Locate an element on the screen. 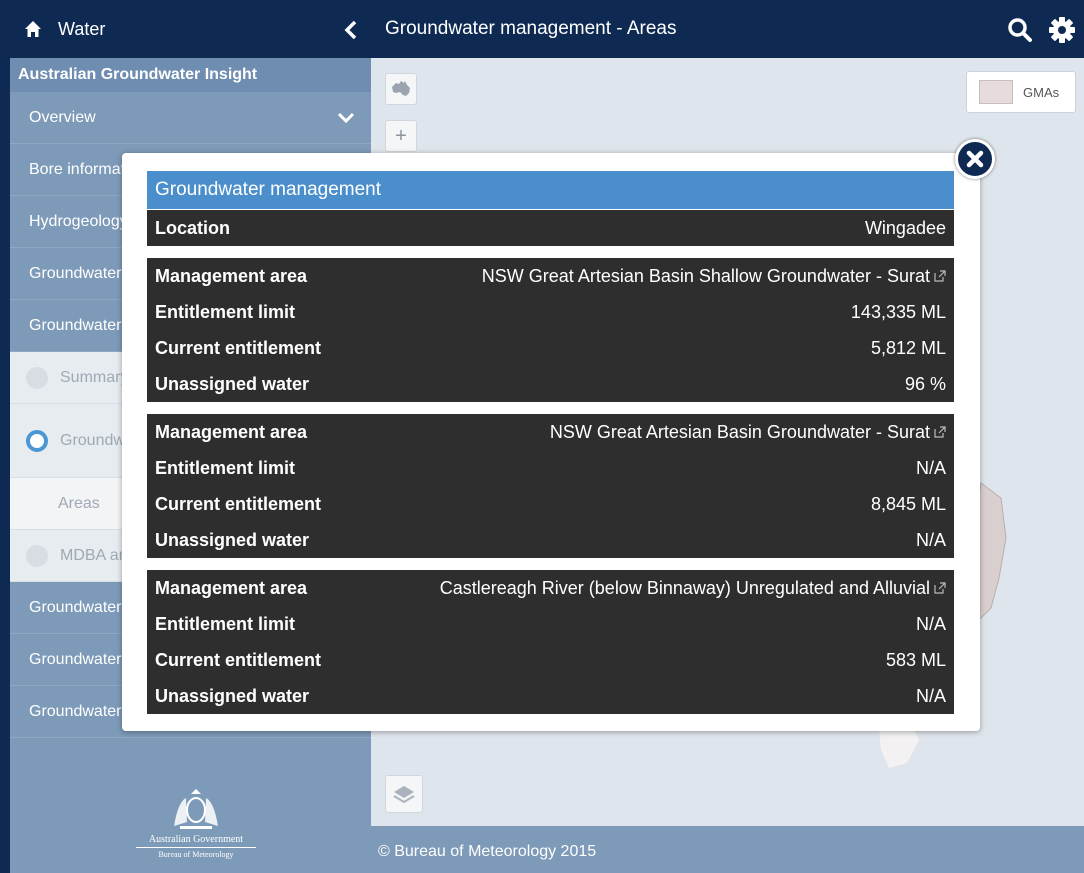 Image resolution: width=1084 pixels, height=873 pixels. zoom-in-label: + is located at coordinates (401, 135).